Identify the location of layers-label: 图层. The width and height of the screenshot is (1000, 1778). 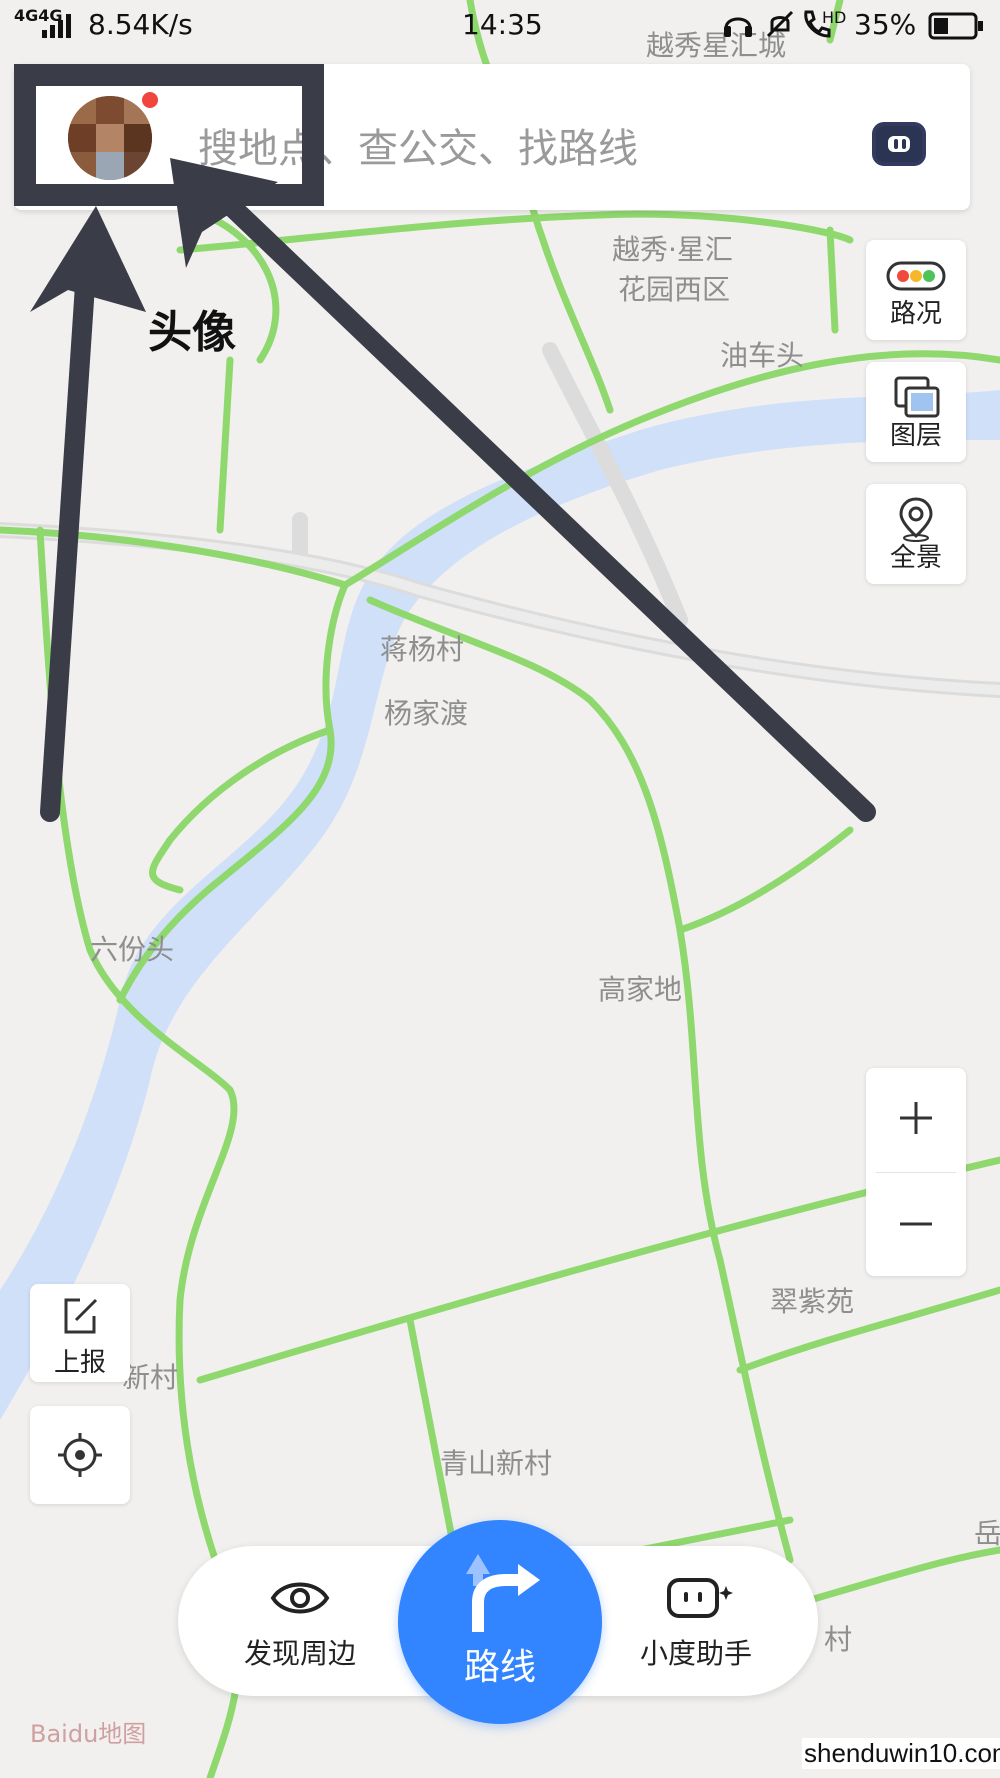
(915, 436).